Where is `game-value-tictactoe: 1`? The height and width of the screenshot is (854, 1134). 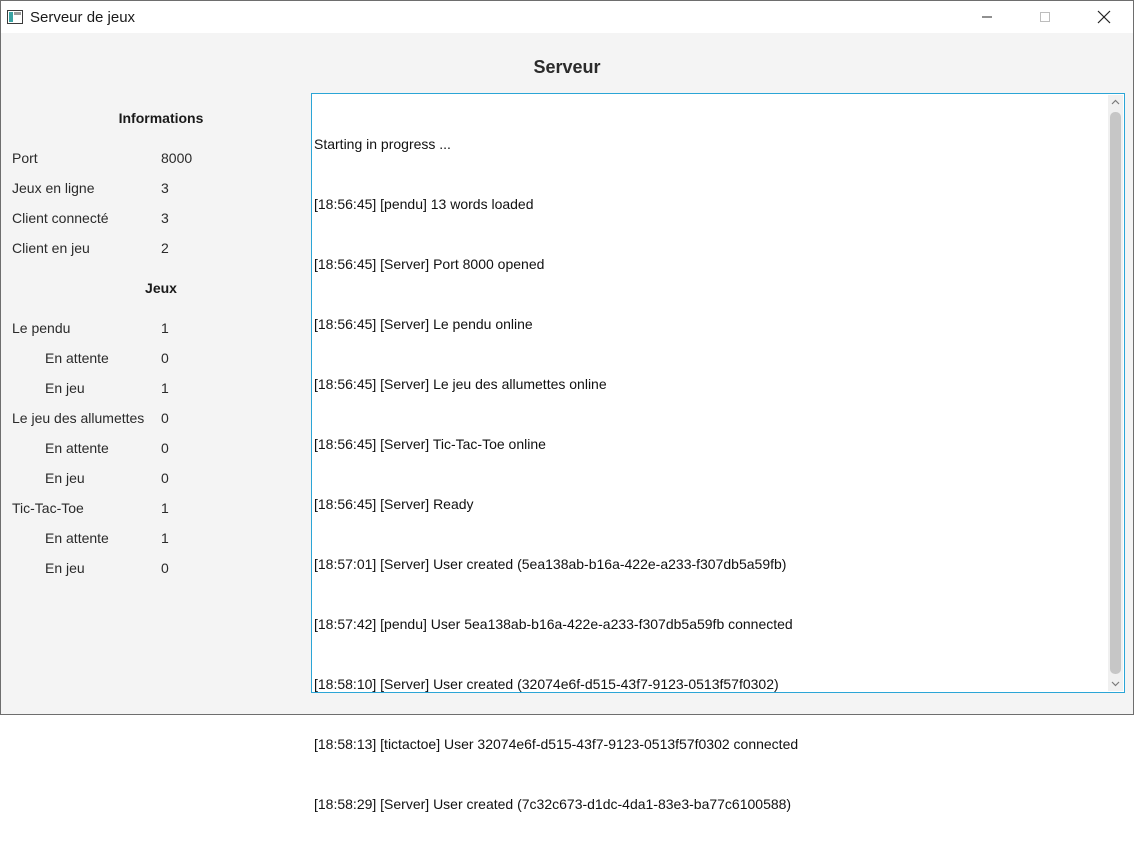
game-value-tictactoe: 1 is located at coordinates (165, 508).